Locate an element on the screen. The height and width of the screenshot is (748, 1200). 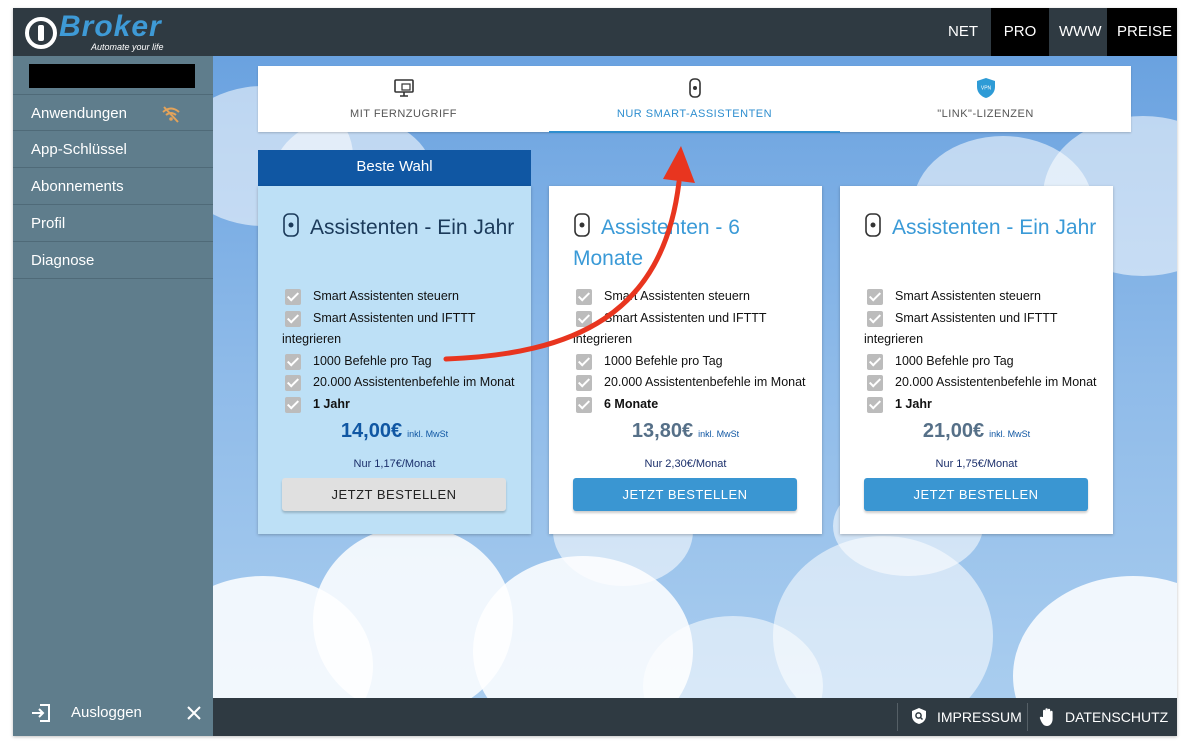
datenschutz-link: DATENSCHUTZ is located at coordinates (1103, 717).